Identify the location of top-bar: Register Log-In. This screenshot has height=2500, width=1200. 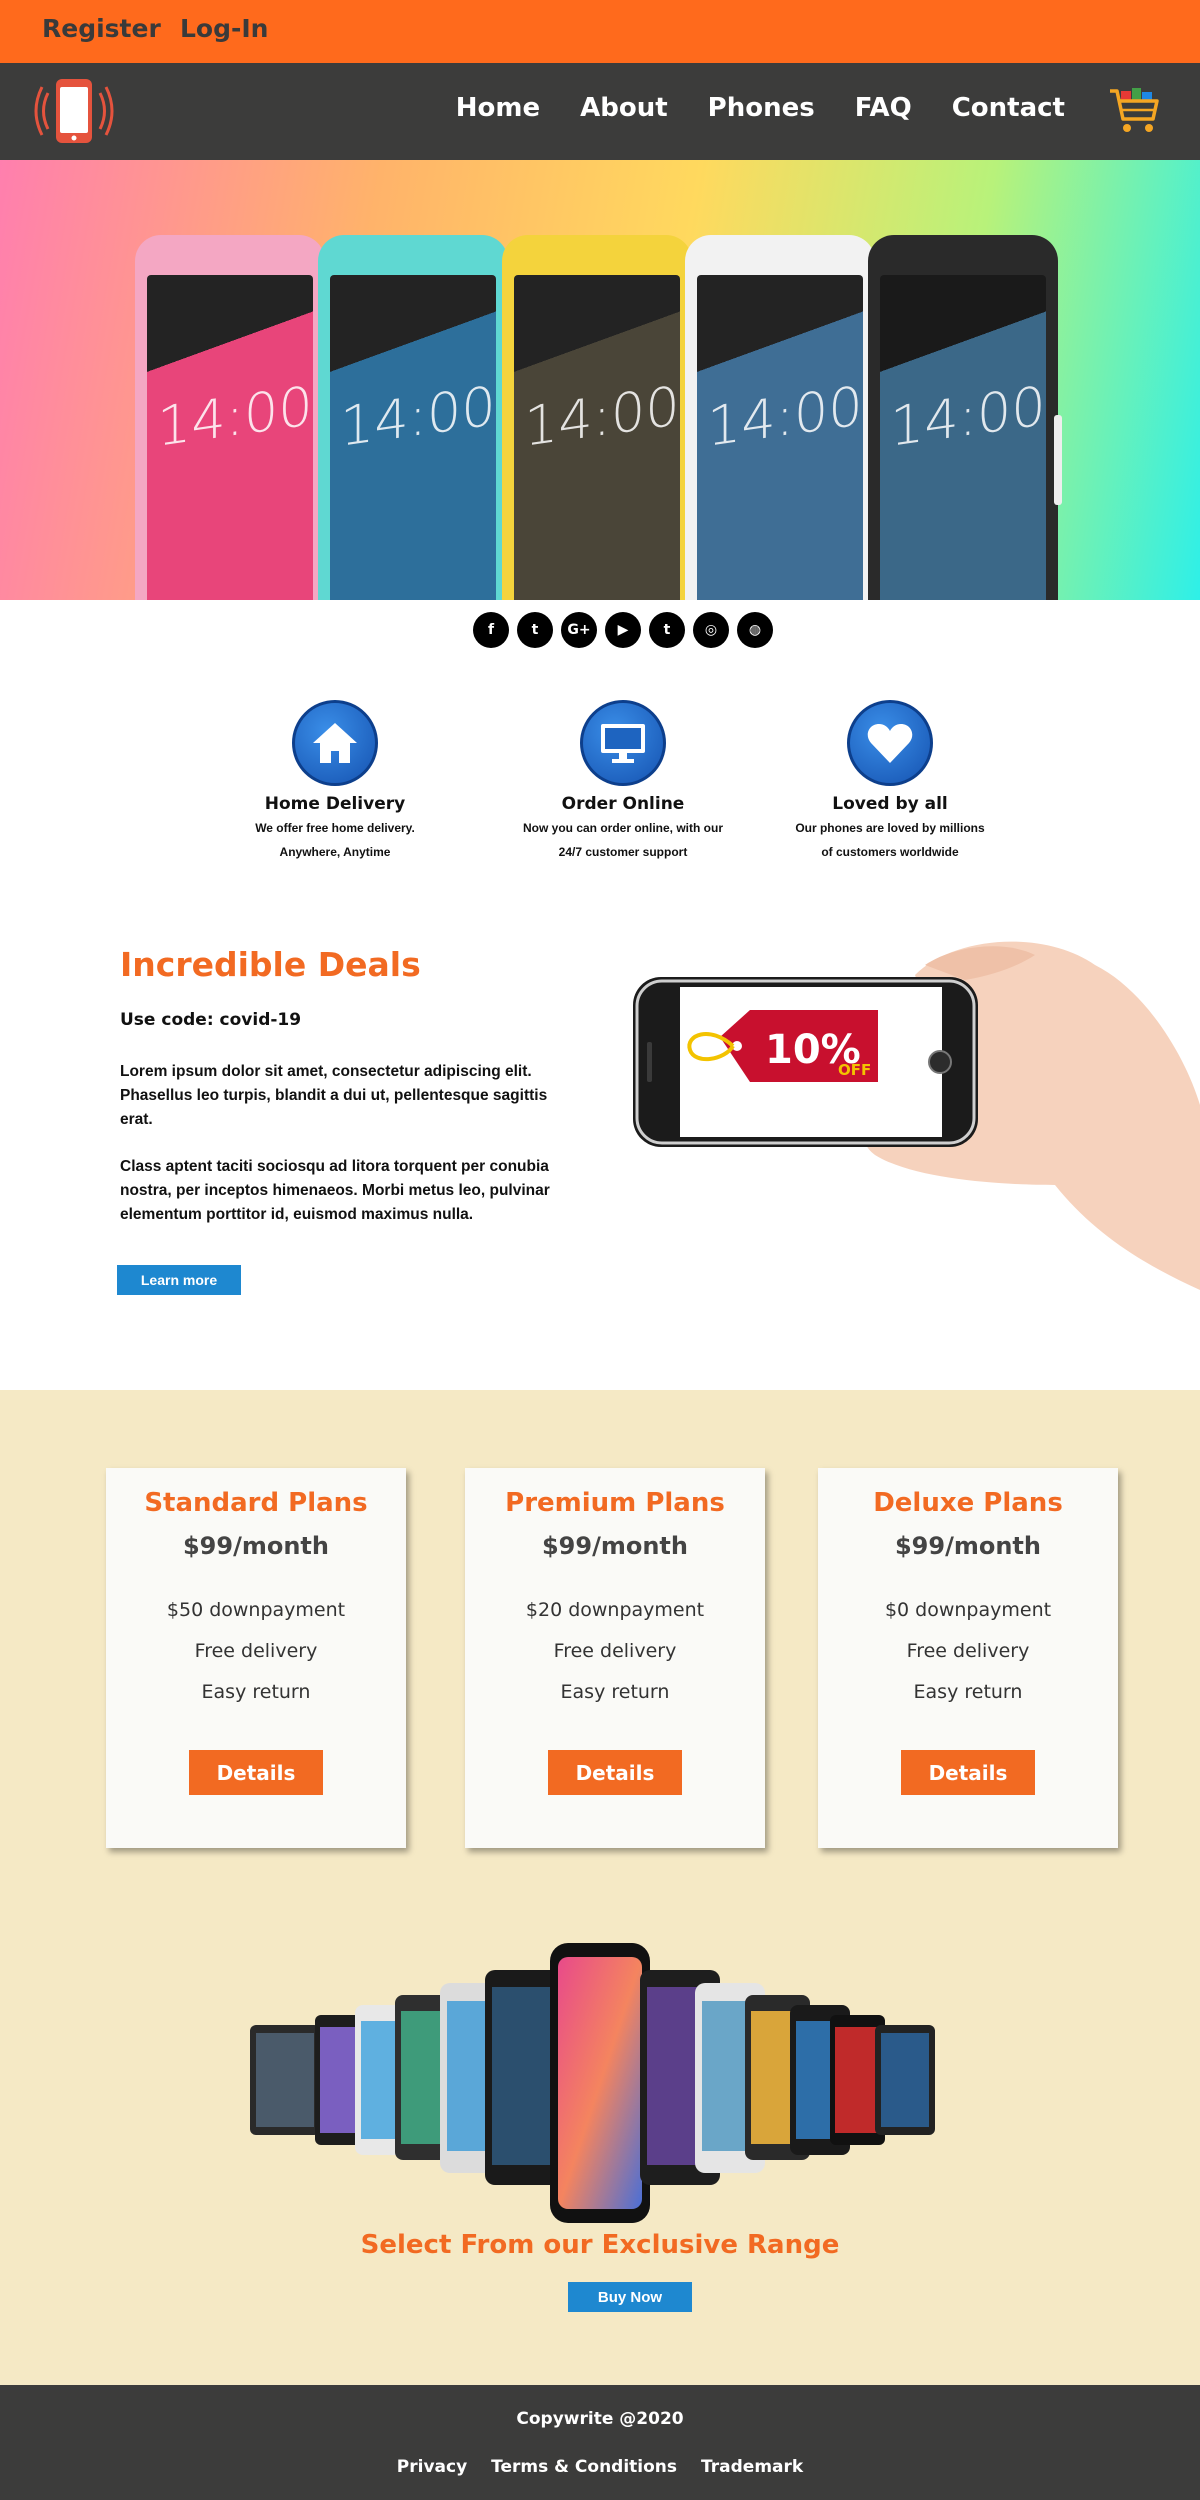
(600, 31).